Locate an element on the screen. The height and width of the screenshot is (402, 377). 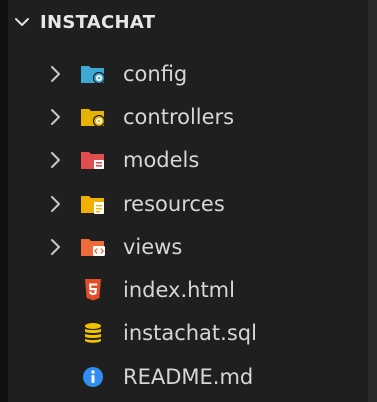
scrollbar-track is located at coordinates (372, 201).